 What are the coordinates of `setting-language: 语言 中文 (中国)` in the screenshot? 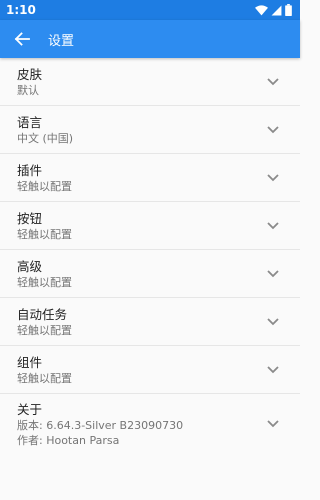 It's located at (150, 130).